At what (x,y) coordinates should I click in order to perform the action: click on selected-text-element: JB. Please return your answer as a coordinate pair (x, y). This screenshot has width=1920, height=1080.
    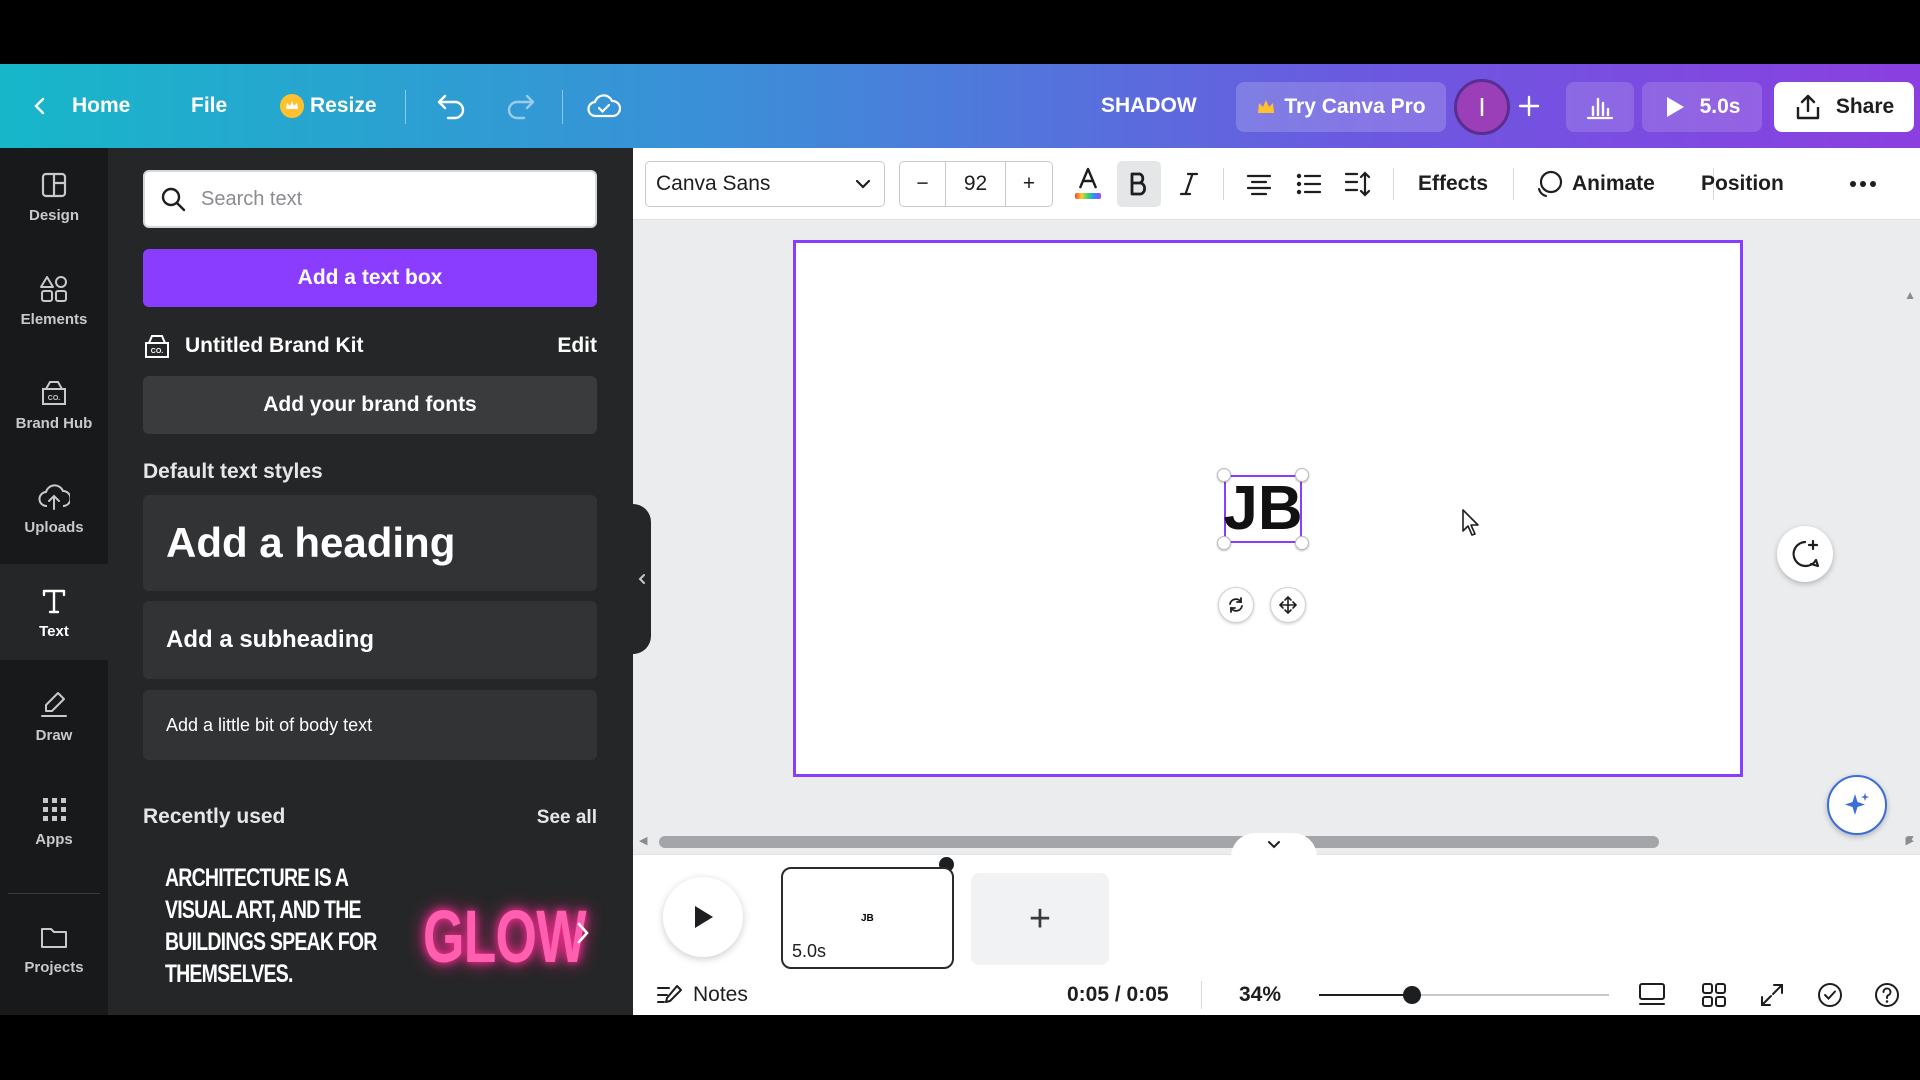
    Looking at the image, I should click on (1263, 509).